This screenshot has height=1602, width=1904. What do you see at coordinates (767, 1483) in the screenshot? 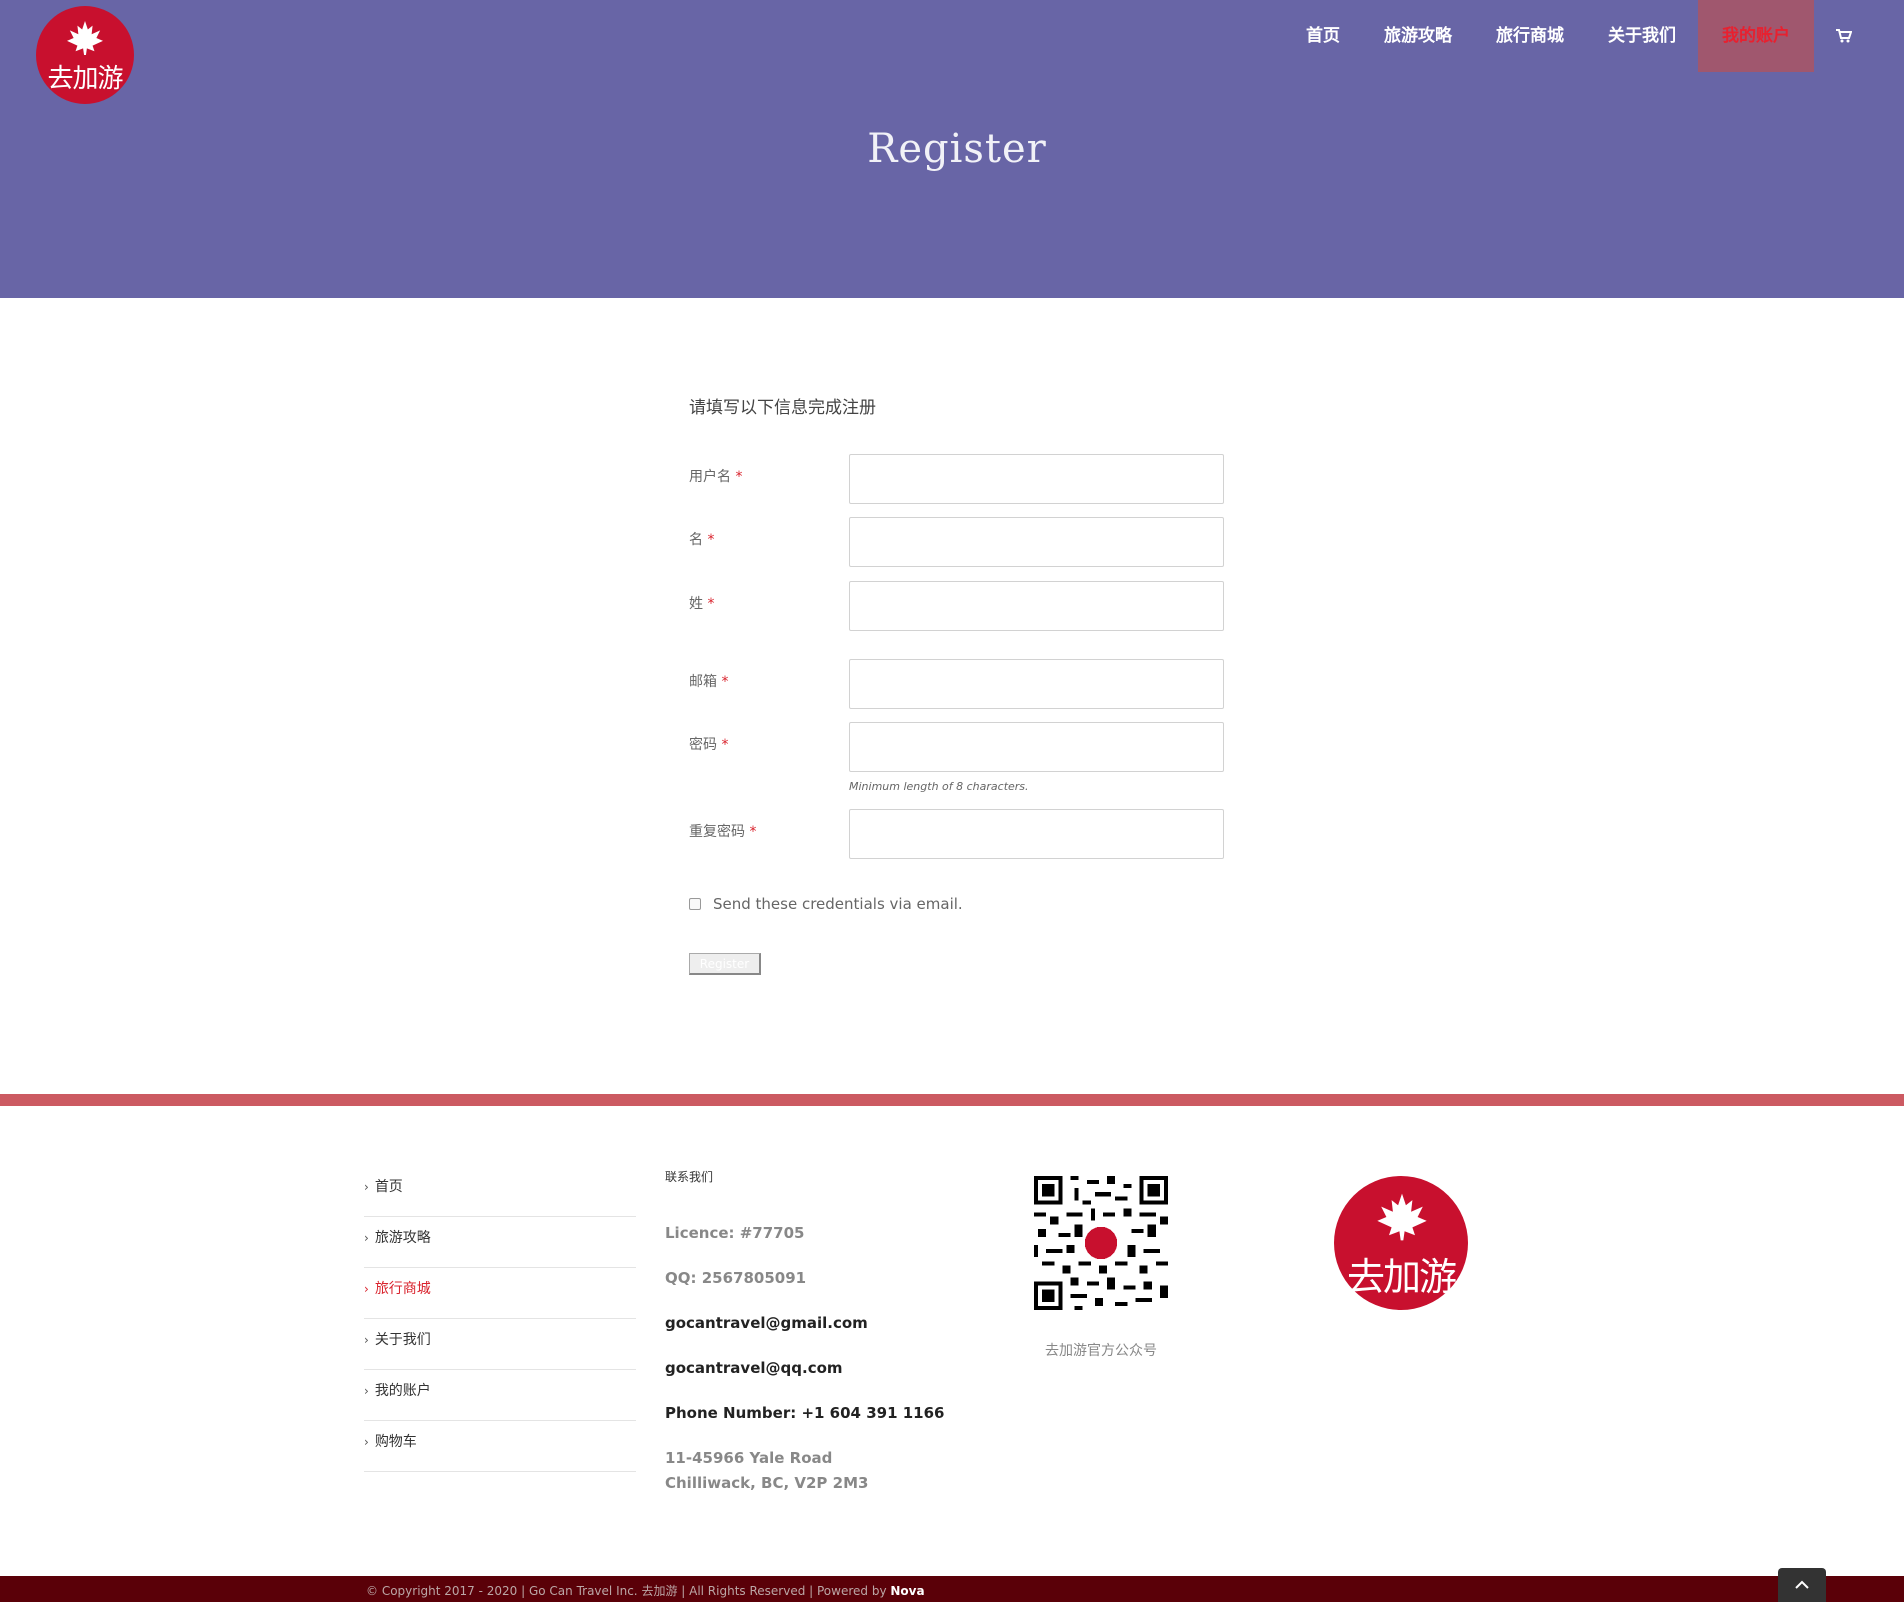
I see `address-line2: Chilliwack, BC, V2P 2M3` at bounding box center [767, 1483].